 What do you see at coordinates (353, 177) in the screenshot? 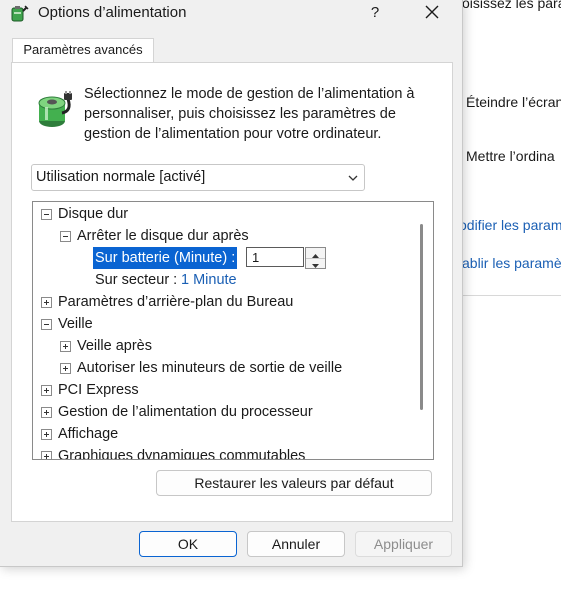
I see `chevron-down-icon` at bounding box center [353, 177].